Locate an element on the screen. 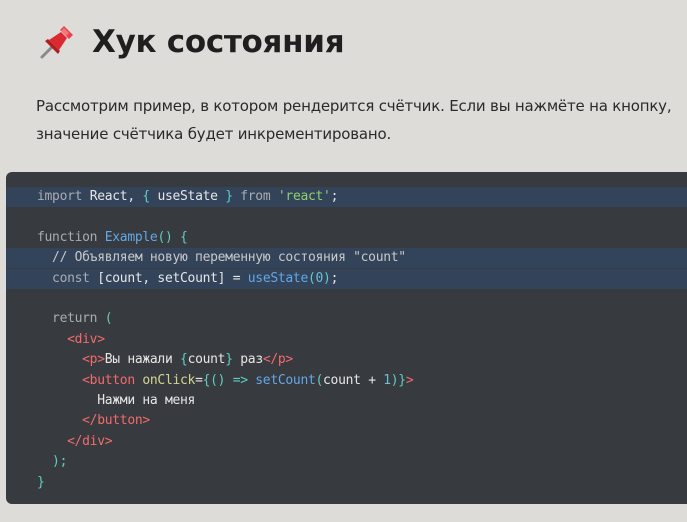 Image resolution: width=687 pixels, height=522 pixels. code-token: = is located at coordinates (199, 380).